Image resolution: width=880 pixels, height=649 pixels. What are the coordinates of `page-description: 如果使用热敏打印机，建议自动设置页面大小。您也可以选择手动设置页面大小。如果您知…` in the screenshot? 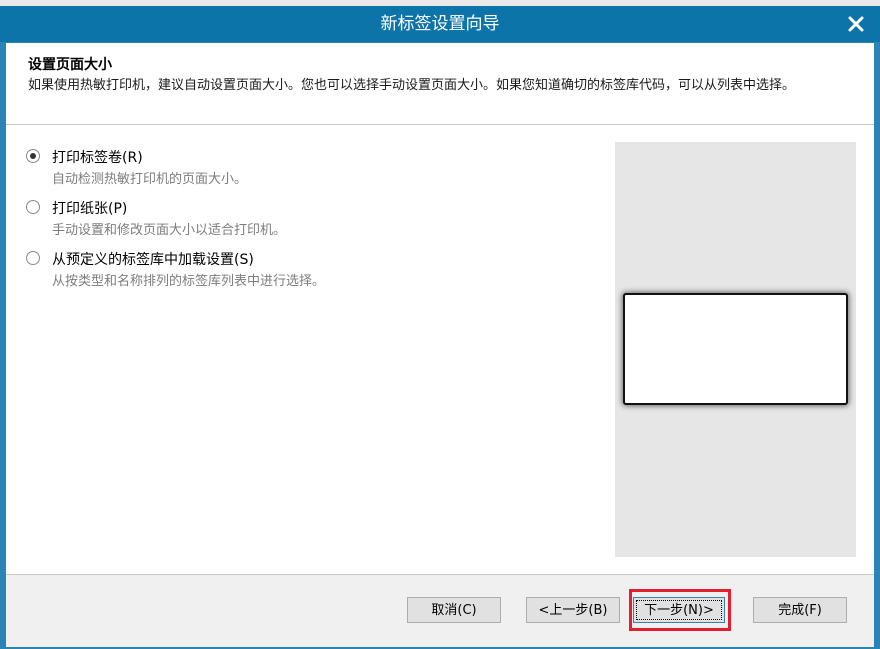 It's located at (412, 85).